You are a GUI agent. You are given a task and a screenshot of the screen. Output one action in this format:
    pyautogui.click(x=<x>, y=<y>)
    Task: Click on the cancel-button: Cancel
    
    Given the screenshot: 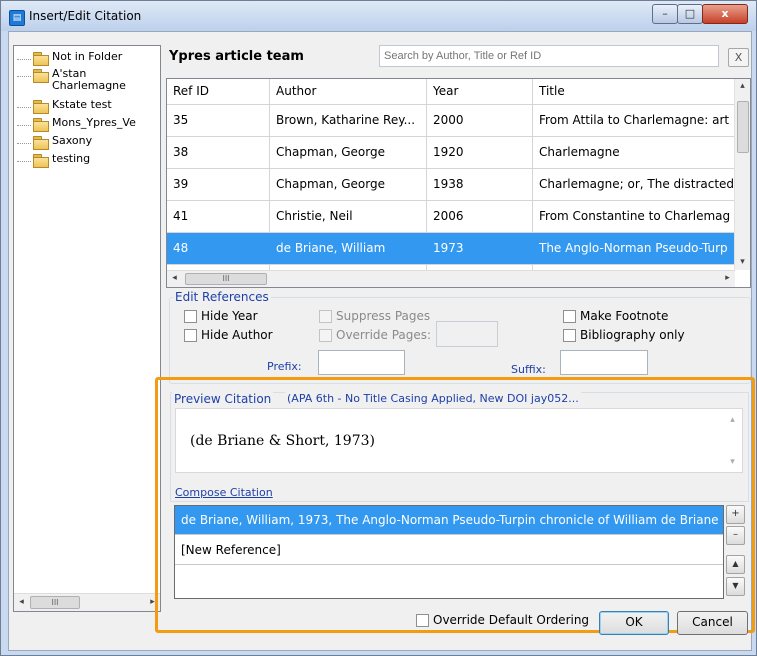 What is the action you would take?
    pyautogui.click(x=712, y=623)
    